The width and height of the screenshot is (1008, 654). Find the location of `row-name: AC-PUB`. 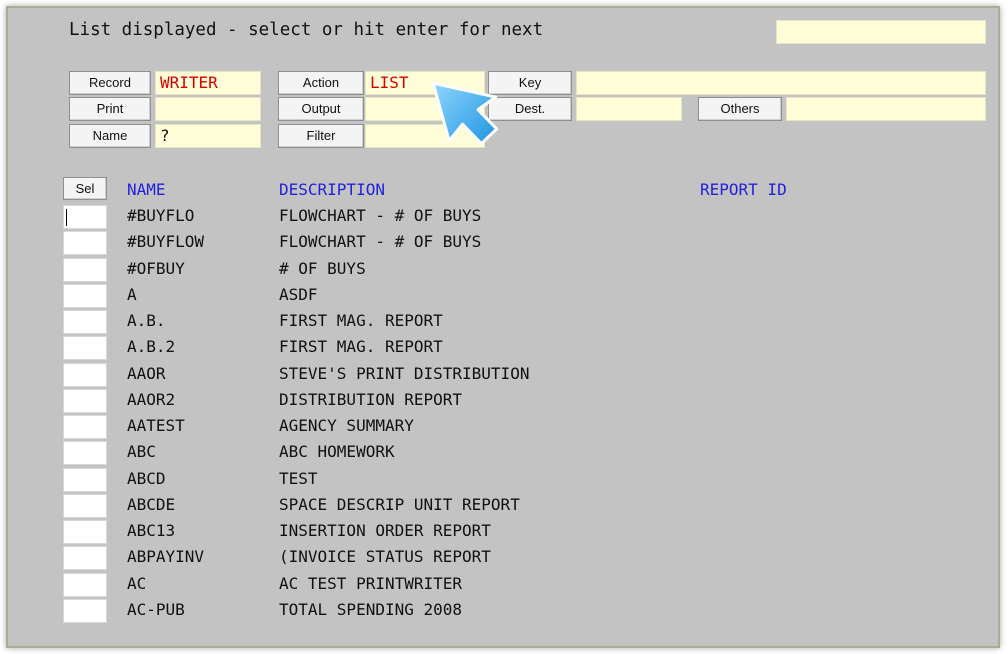

row-name: AC-PUB is located at coordinates (156, 609).